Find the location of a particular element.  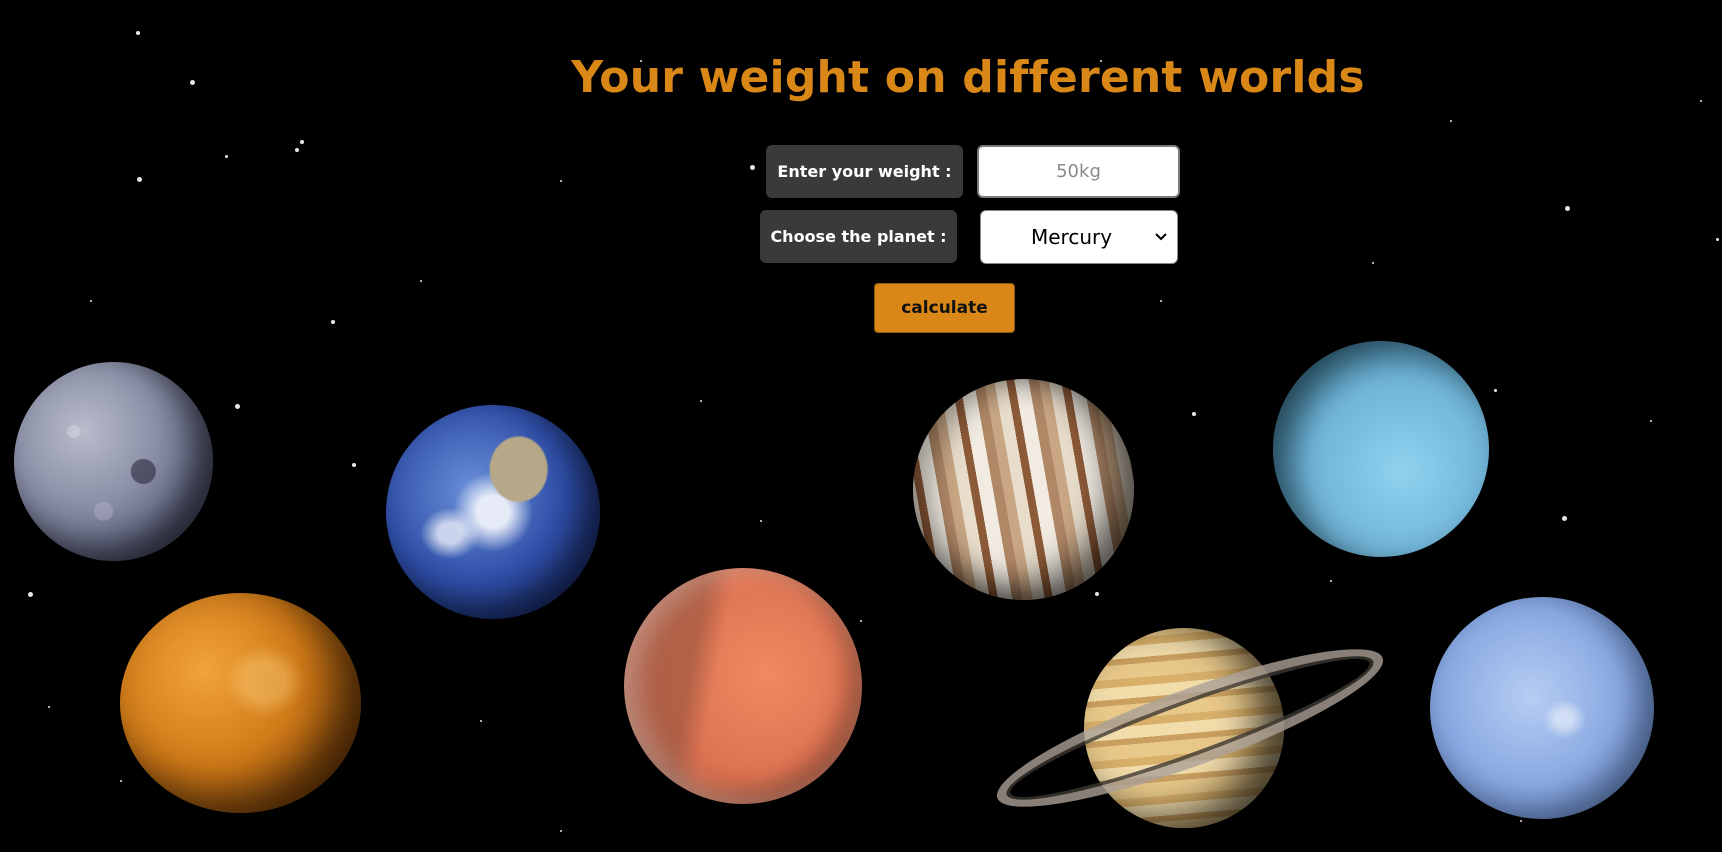

weight-label: Enter your weight : is located at coordinates (864, 171).